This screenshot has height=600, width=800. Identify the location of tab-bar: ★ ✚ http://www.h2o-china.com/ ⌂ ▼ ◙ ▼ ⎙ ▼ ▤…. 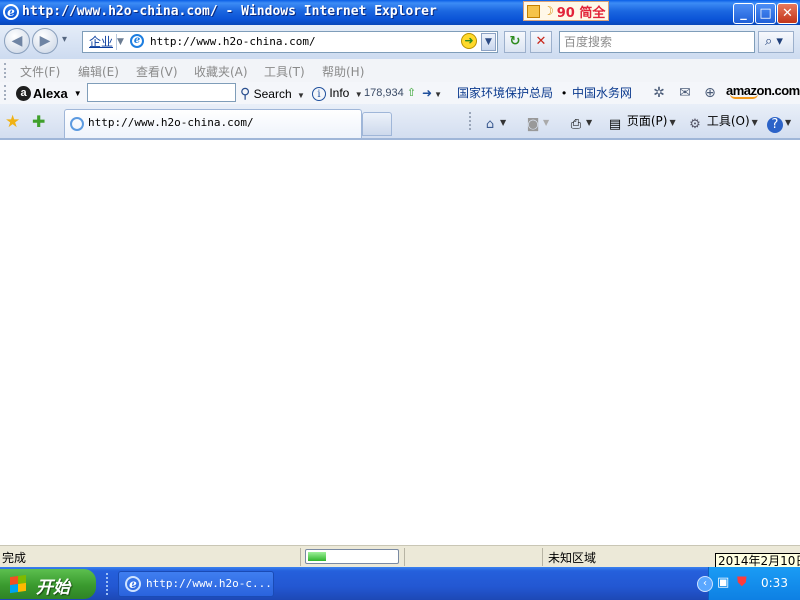
(400, 122).